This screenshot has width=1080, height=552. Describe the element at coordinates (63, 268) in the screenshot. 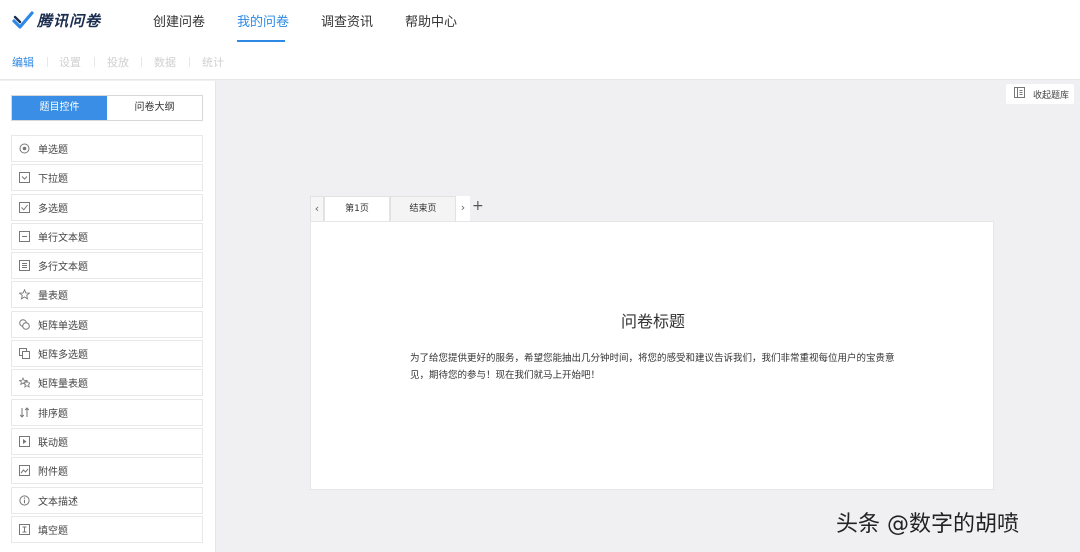

I see `question-type-label: 多行文本题` at that location.